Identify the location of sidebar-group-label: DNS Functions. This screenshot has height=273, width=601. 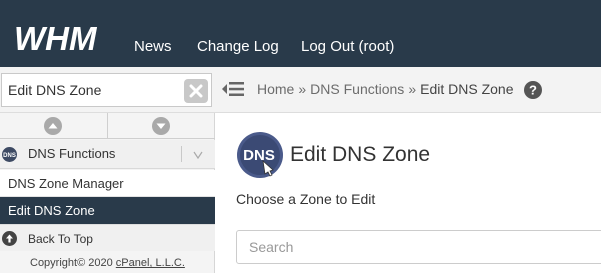
(72, 153).